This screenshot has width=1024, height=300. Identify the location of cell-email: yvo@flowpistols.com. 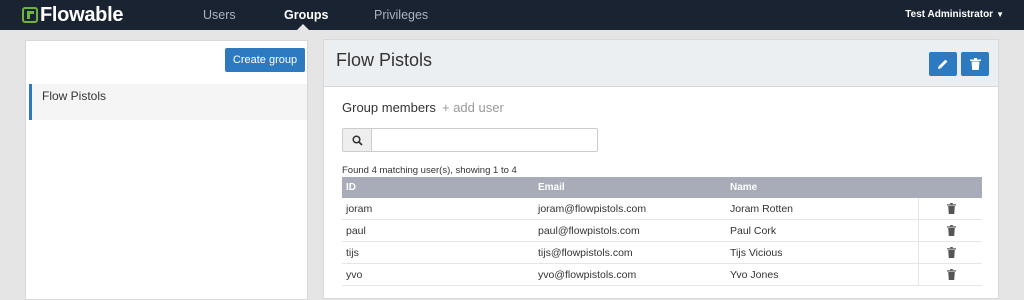
(587, 275).